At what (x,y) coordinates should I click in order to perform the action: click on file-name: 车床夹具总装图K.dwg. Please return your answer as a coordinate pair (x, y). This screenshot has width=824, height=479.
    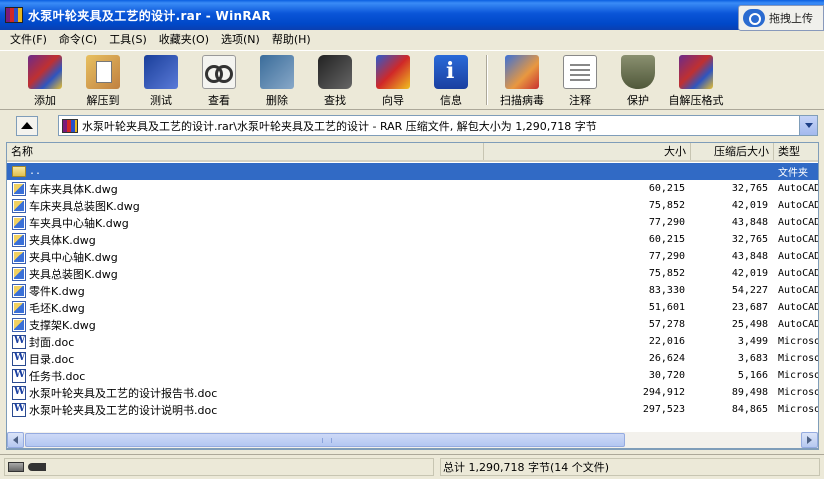
    Looking at the image, I should click on (84, 206).